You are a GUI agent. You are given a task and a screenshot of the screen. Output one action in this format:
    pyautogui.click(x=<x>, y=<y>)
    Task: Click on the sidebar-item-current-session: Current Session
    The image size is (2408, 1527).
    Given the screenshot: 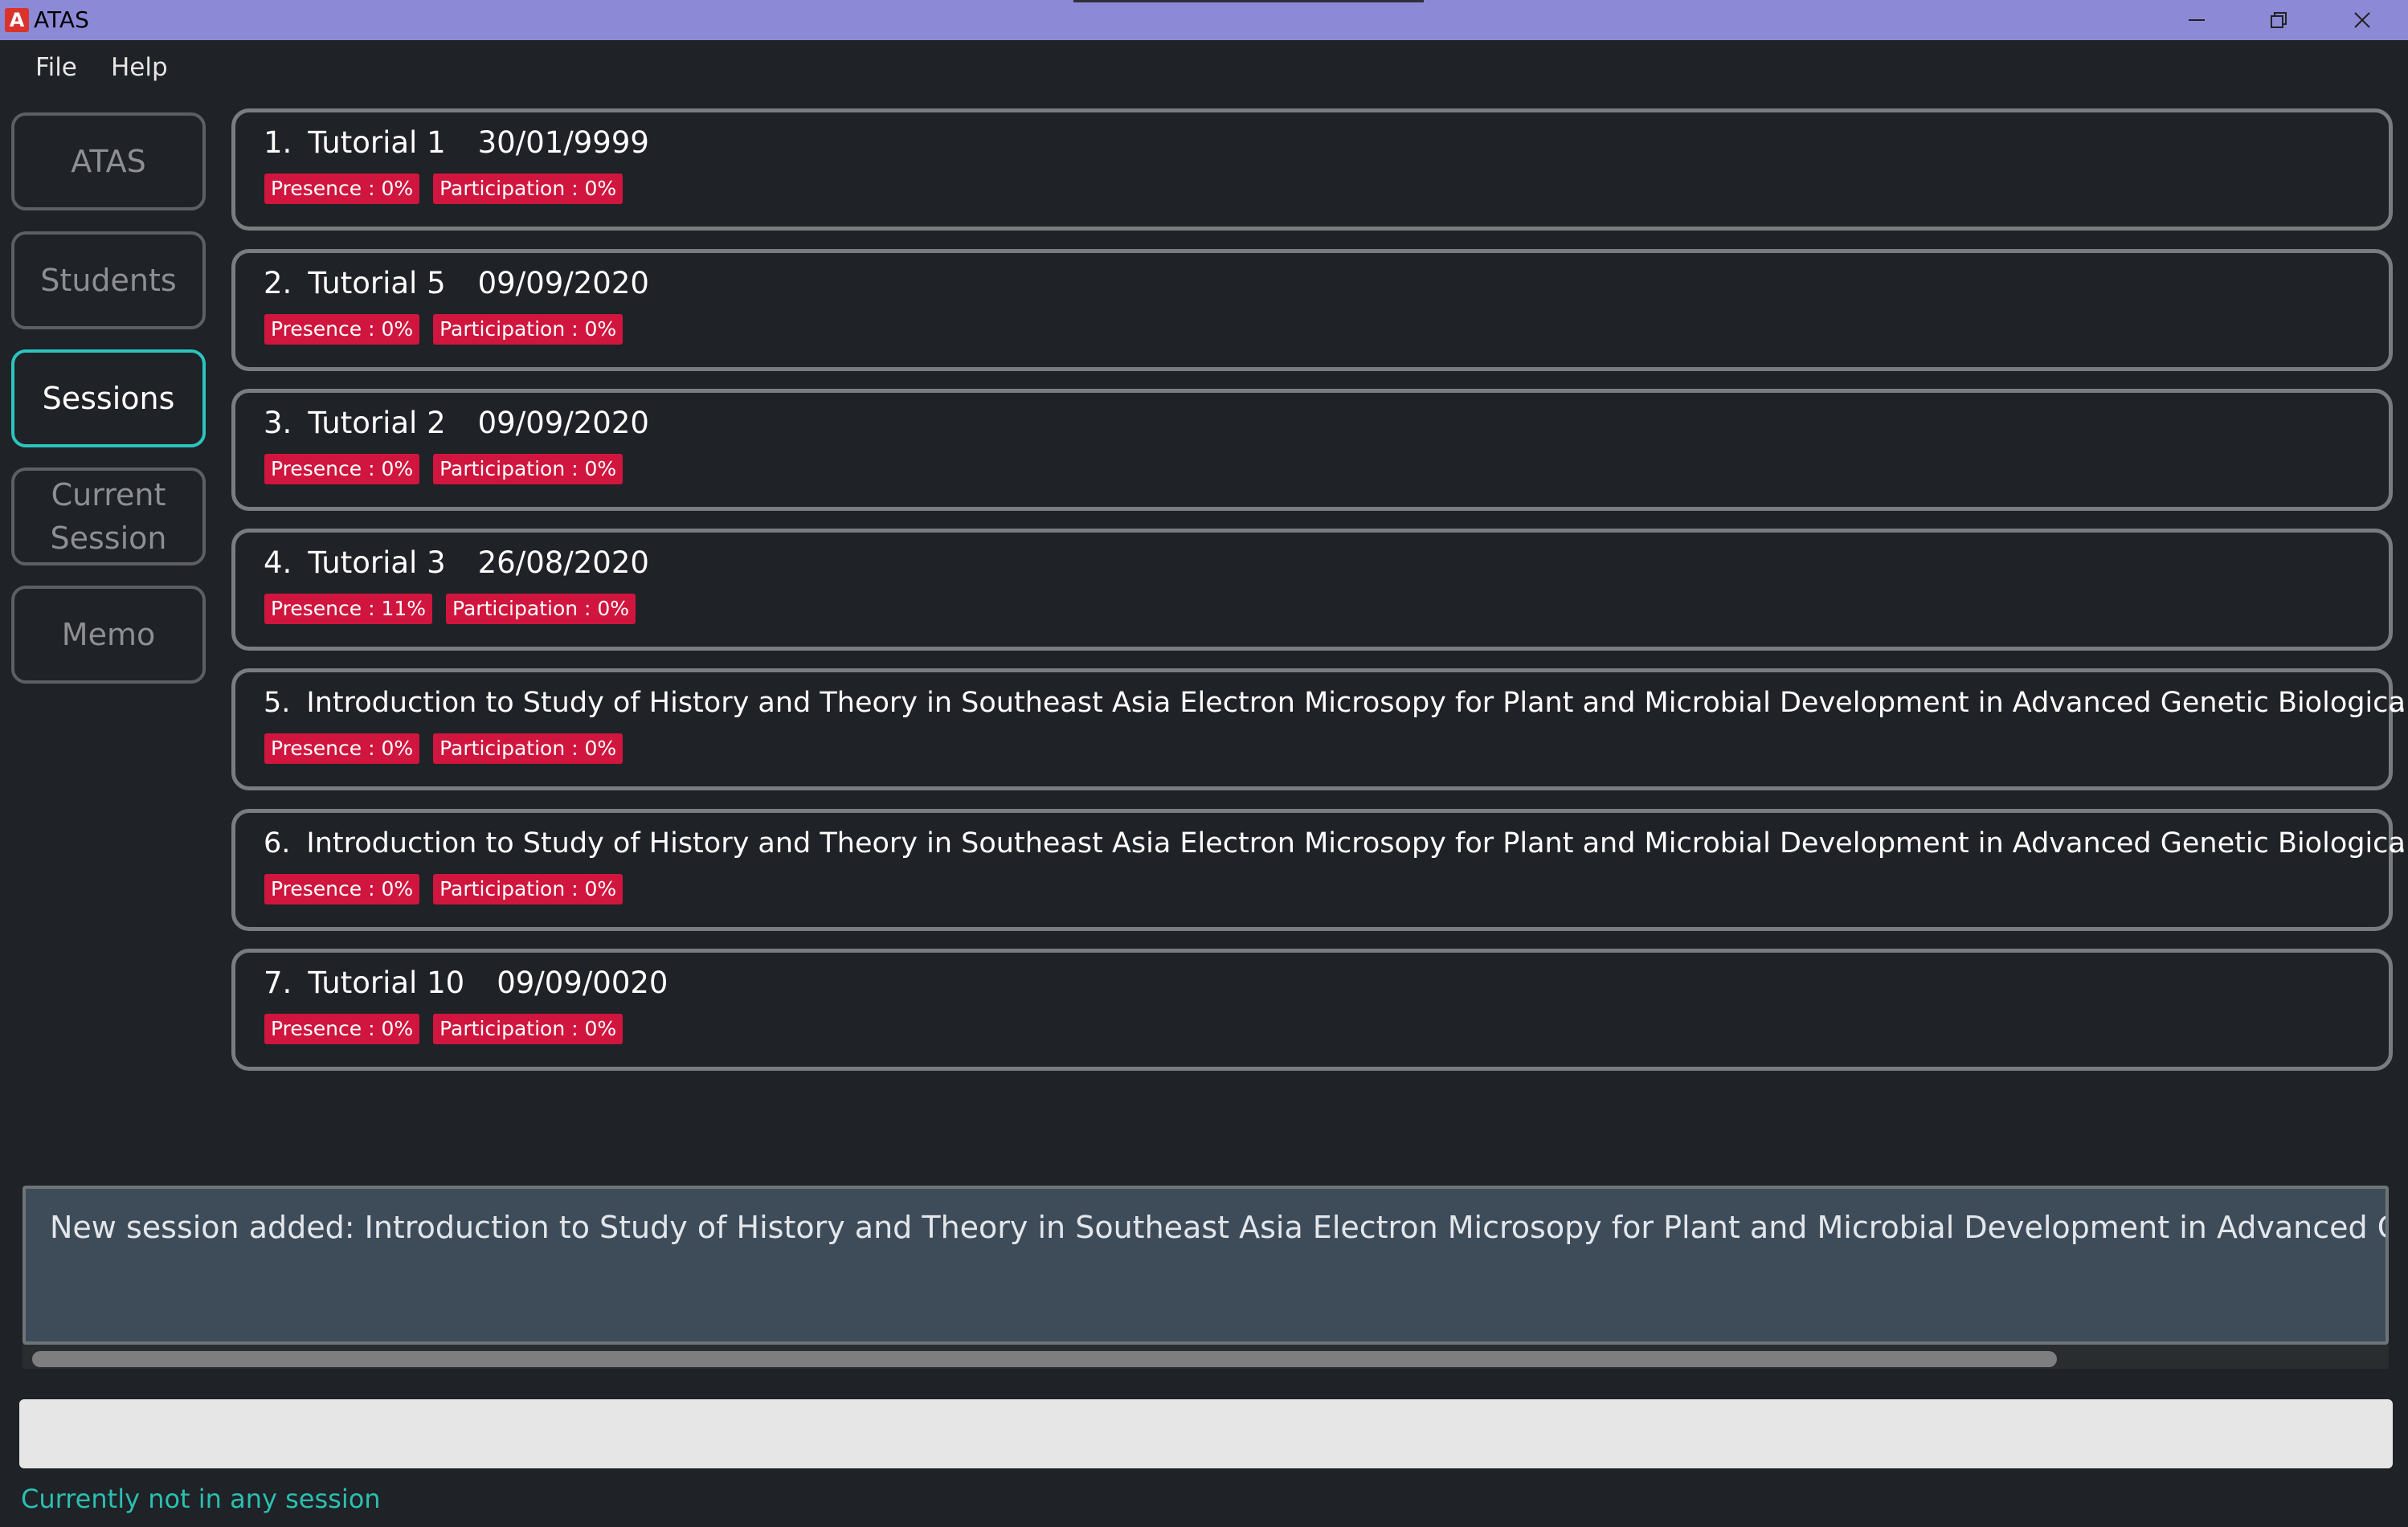 What is the action you would take?
    pyautogui.click(x=108, y=516)
    